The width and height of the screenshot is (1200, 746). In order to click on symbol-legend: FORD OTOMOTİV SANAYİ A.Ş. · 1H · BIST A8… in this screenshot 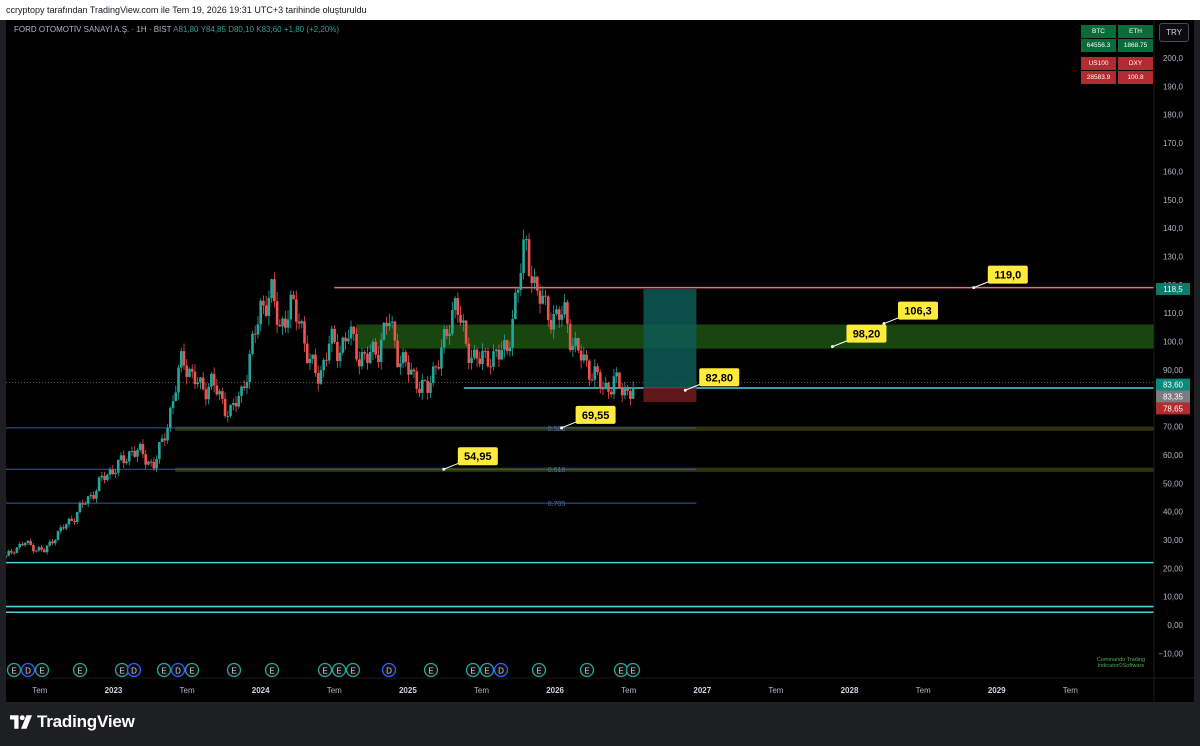, I will do `click(176, 29)`.